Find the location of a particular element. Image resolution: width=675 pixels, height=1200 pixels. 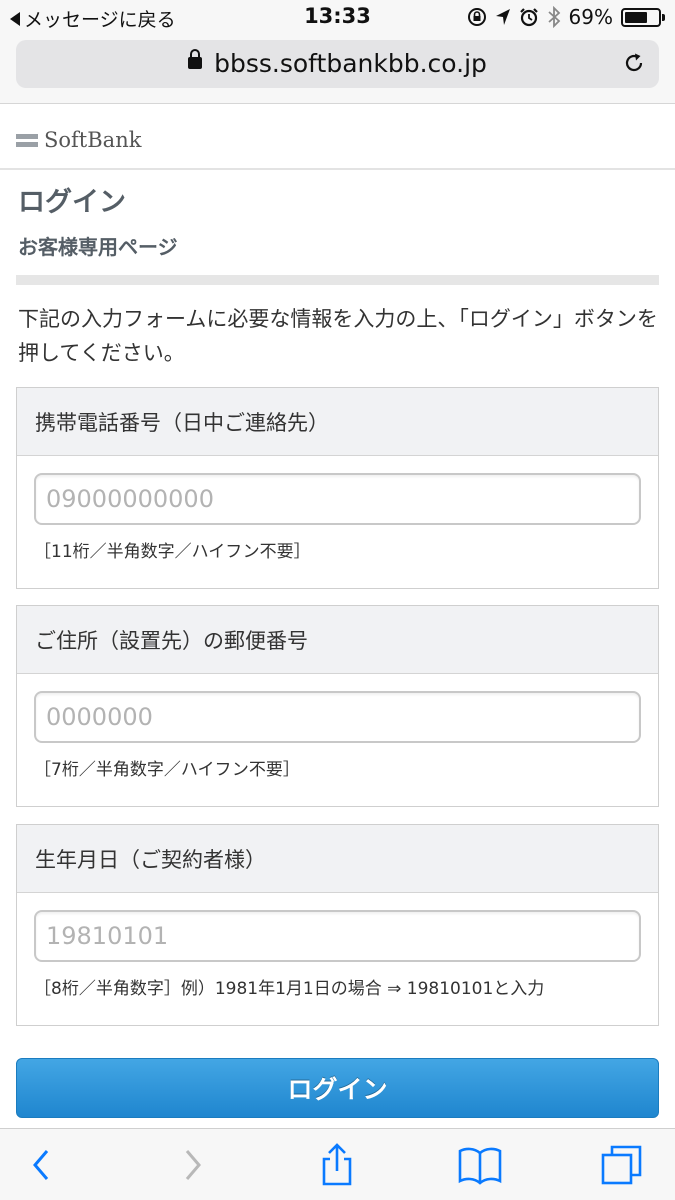

logo-text: SoftBank is located at coordinates (93, 140).